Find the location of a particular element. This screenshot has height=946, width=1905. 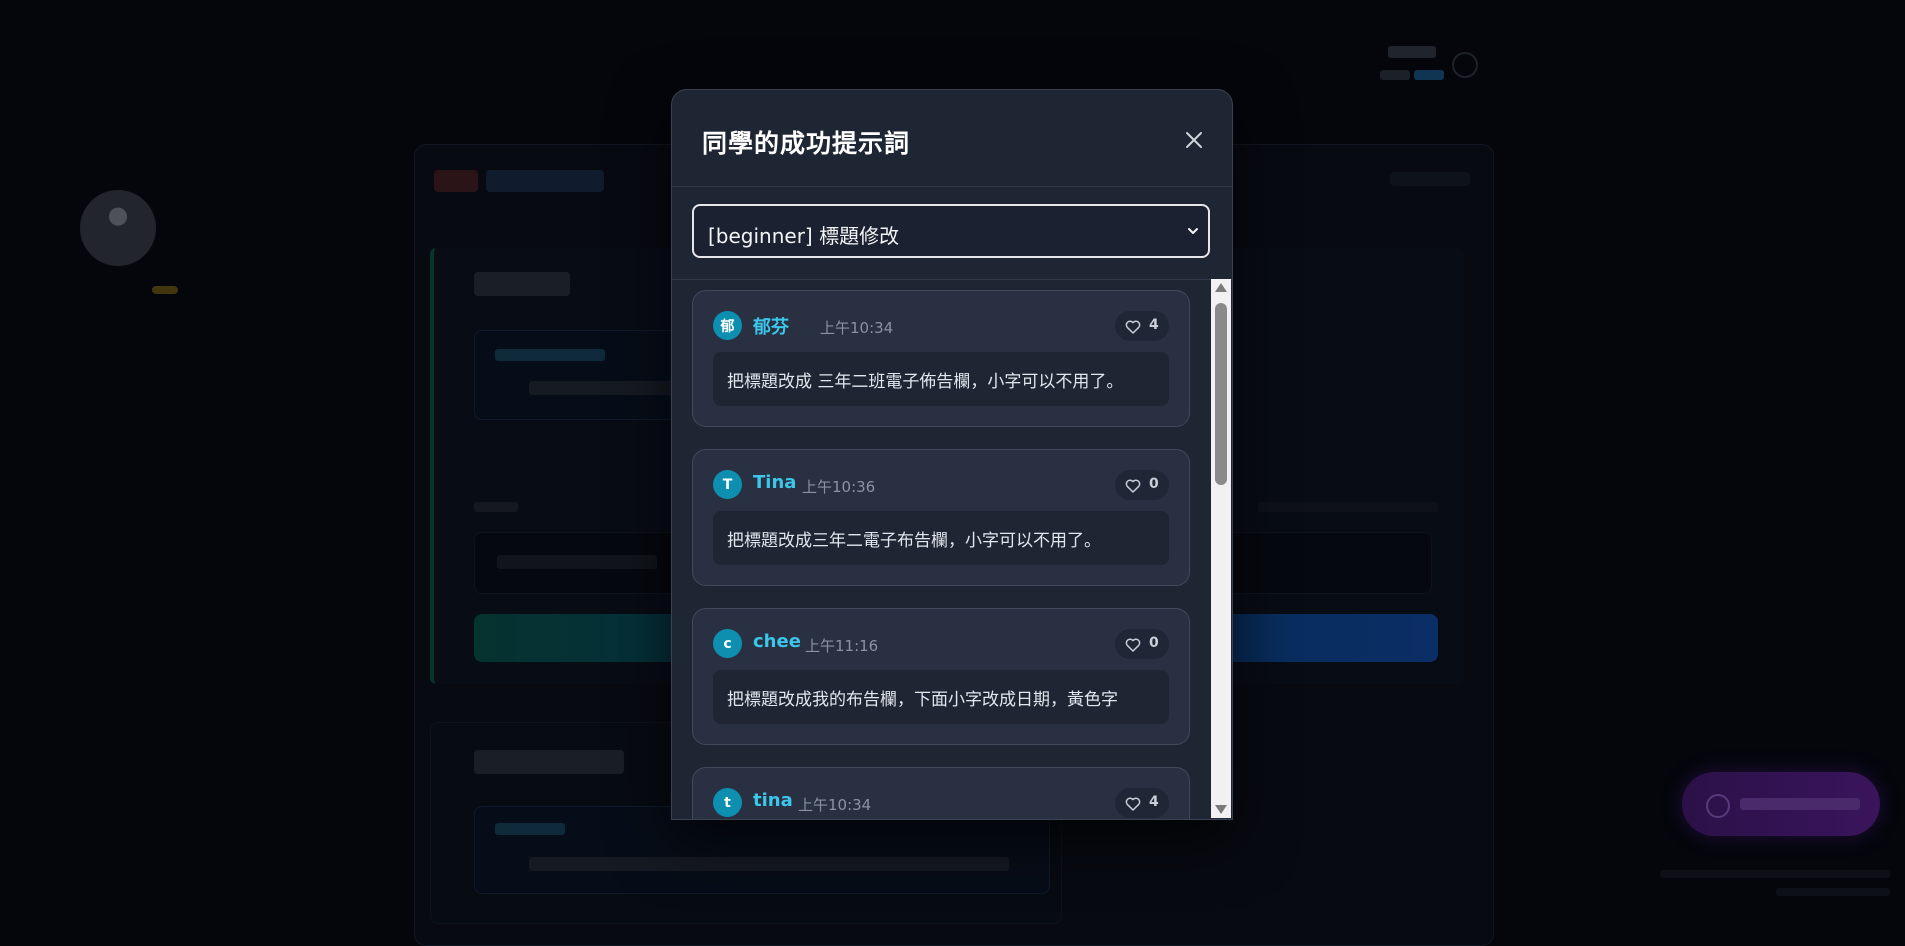

top-right-status is located at coordinates (1415, 65).